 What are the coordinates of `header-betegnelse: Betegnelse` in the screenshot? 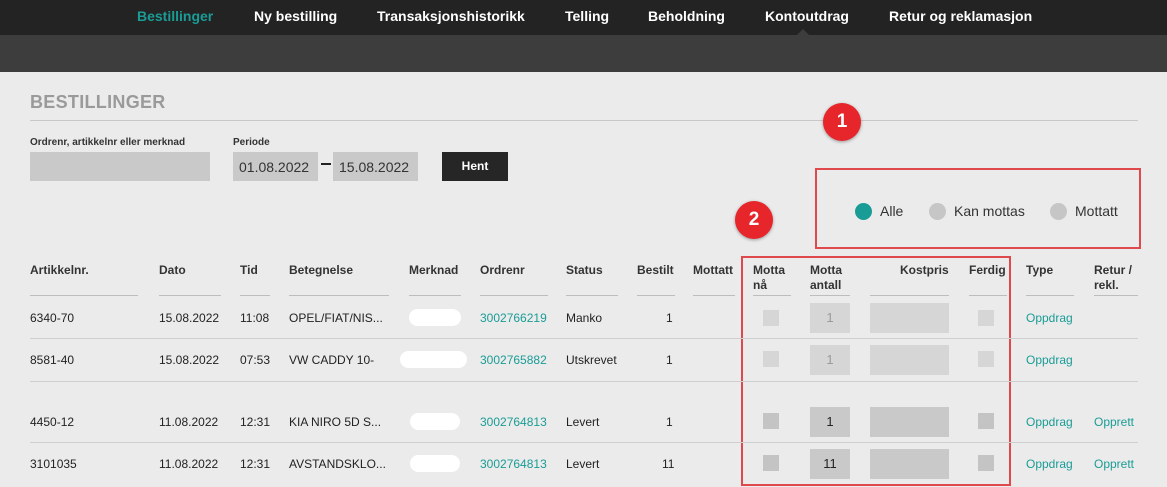 It's located at (321, 270).